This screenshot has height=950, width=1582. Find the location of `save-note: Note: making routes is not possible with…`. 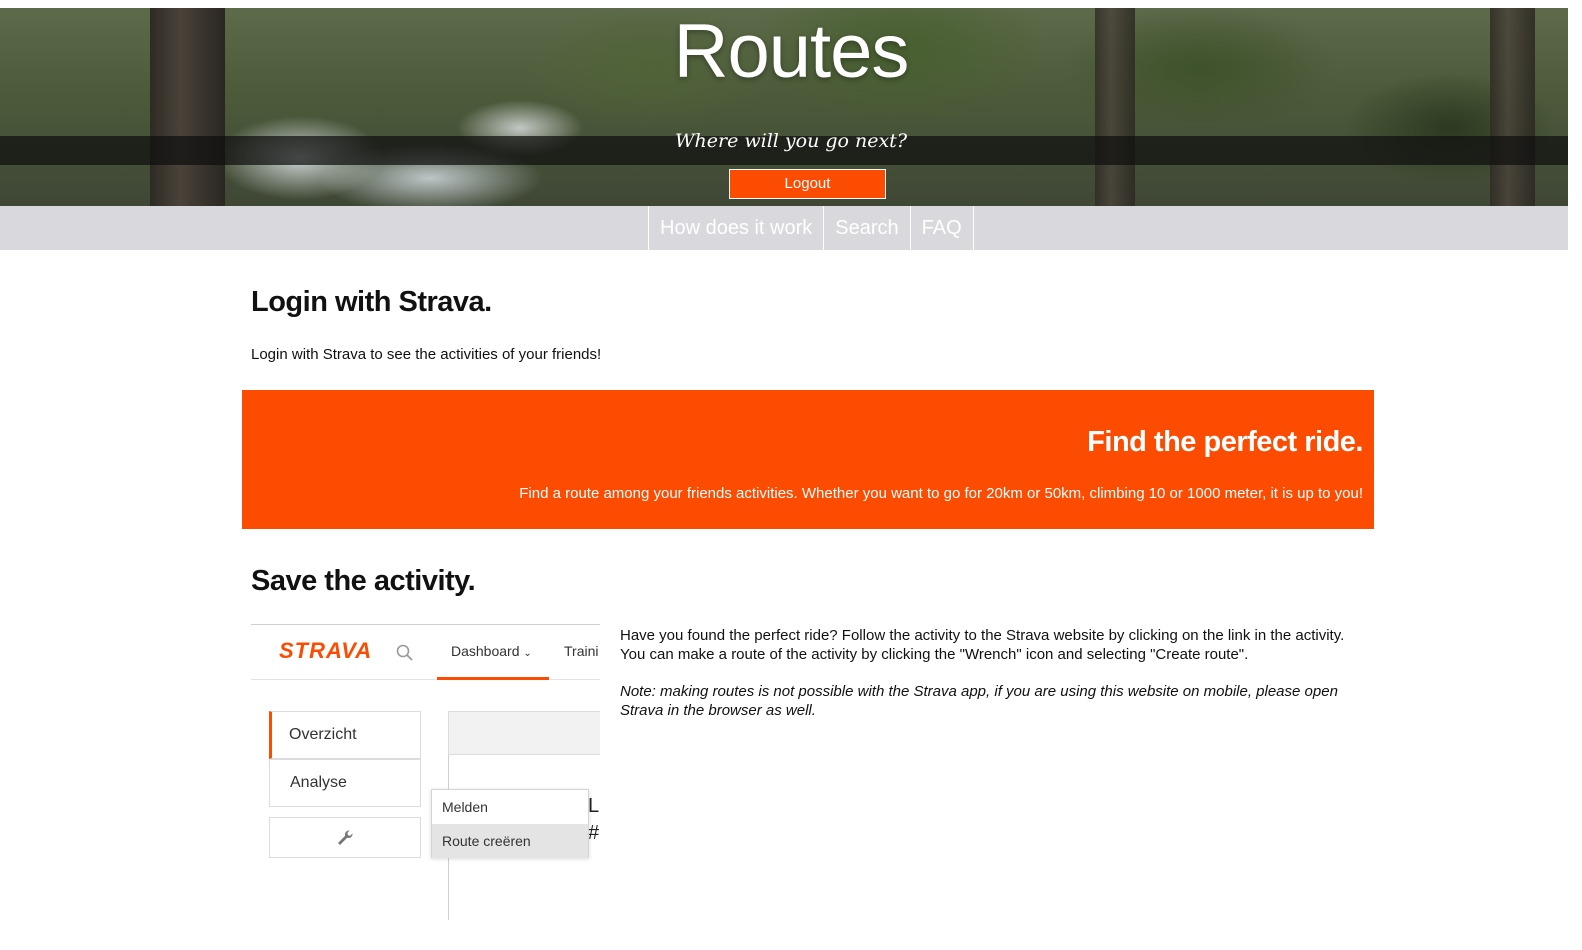

save-note: Note: making routes is not possible with… is located at coordinates (979, 701).